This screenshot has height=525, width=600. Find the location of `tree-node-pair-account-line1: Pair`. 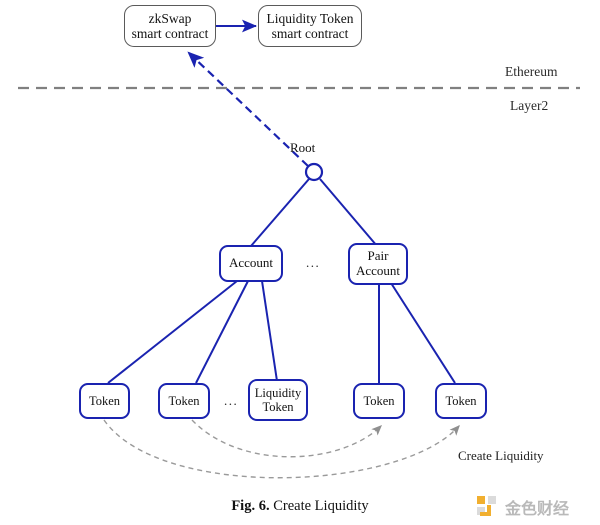

tree-node-pair-account-line1: Pair is located at coordinates (378, 256).